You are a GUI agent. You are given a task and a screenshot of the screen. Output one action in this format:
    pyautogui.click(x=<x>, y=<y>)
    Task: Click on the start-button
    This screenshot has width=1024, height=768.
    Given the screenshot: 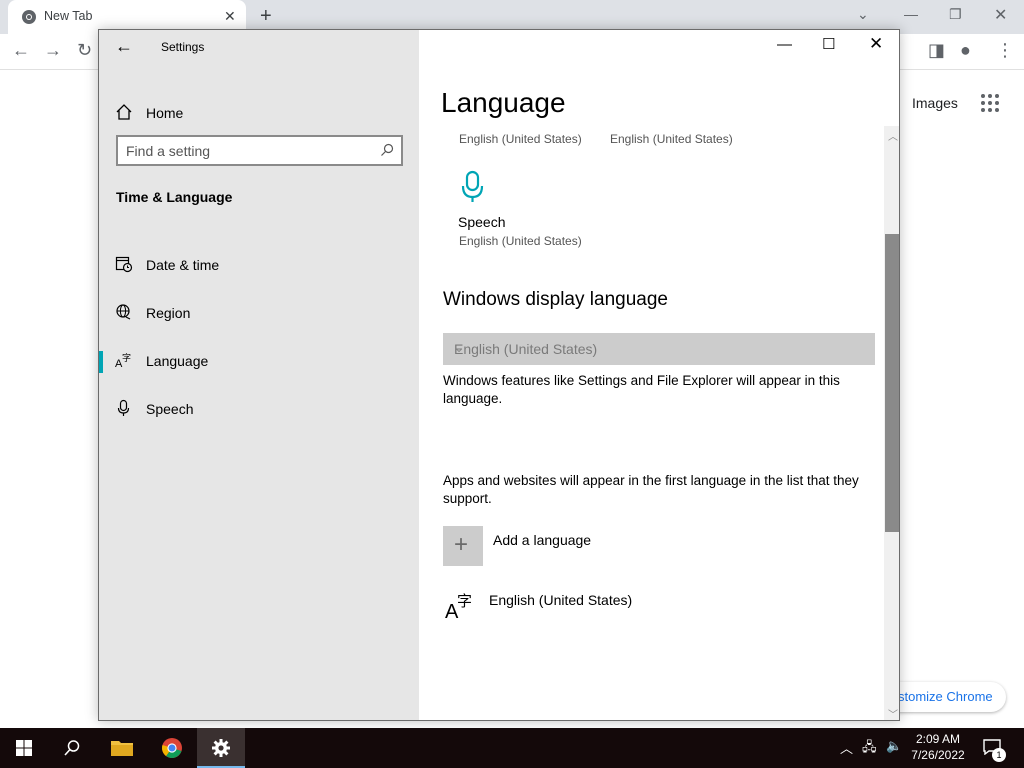 What is the action you would take?
    pyautogui.click(x=24, y=748)
    